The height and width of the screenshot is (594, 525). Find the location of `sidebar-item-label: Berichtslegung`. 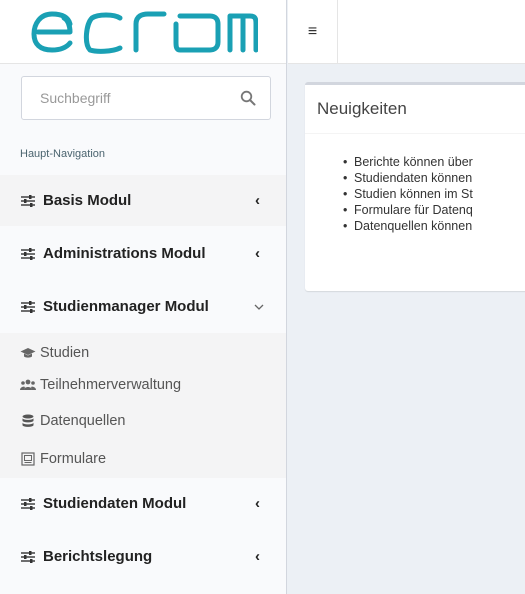

sidebar-item-label: Berichtslegung is located at coordinates (98, 556).